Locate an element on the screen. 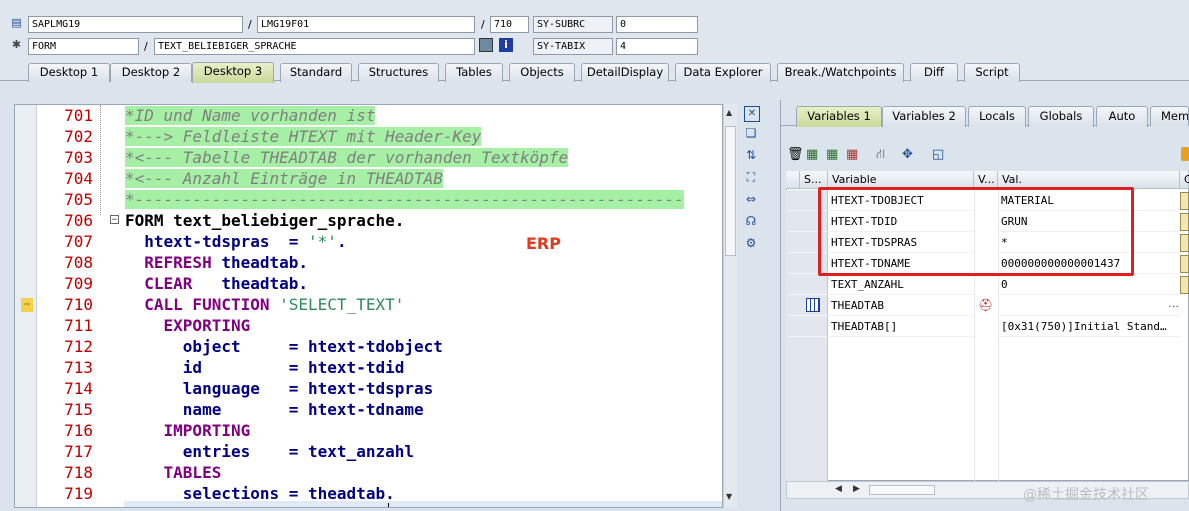  tab-data-explorer: Data Explorer is located at coordinates (723, 72).